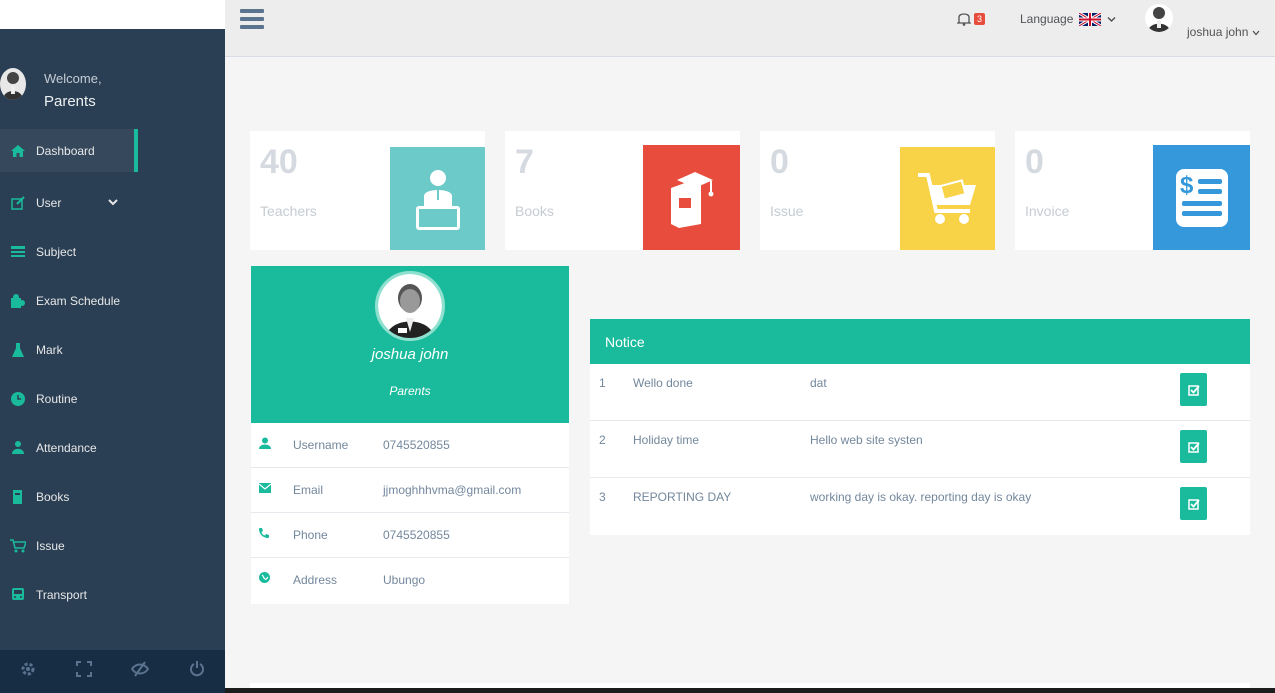  What do you see at coordinates (53, 496) in the screenshot?
I see `sidebar-item-label: Books` at bounding box center [53, 496].